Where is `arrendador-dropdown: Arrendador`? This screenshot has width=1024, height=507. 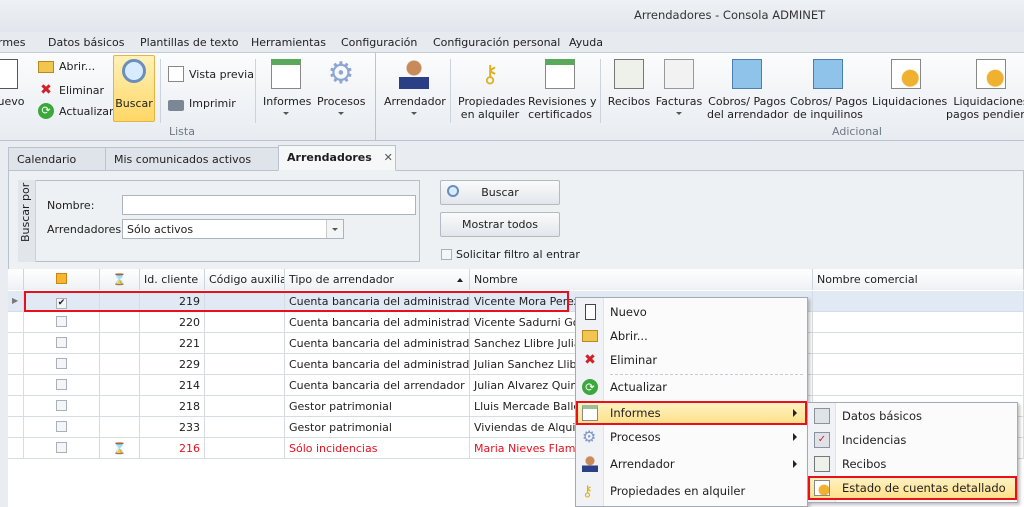
arrendador-dropdown: Arrendador is located at coordinates (415, 87).